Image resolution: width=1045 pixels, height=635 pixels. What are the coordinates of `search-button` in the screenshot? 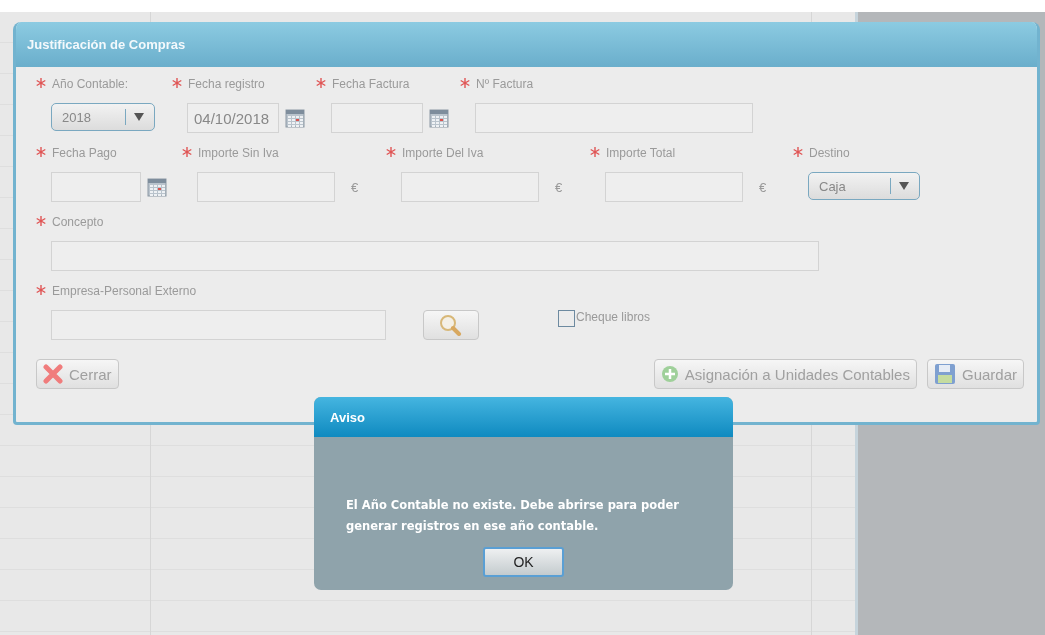 It's located at (451, 325).